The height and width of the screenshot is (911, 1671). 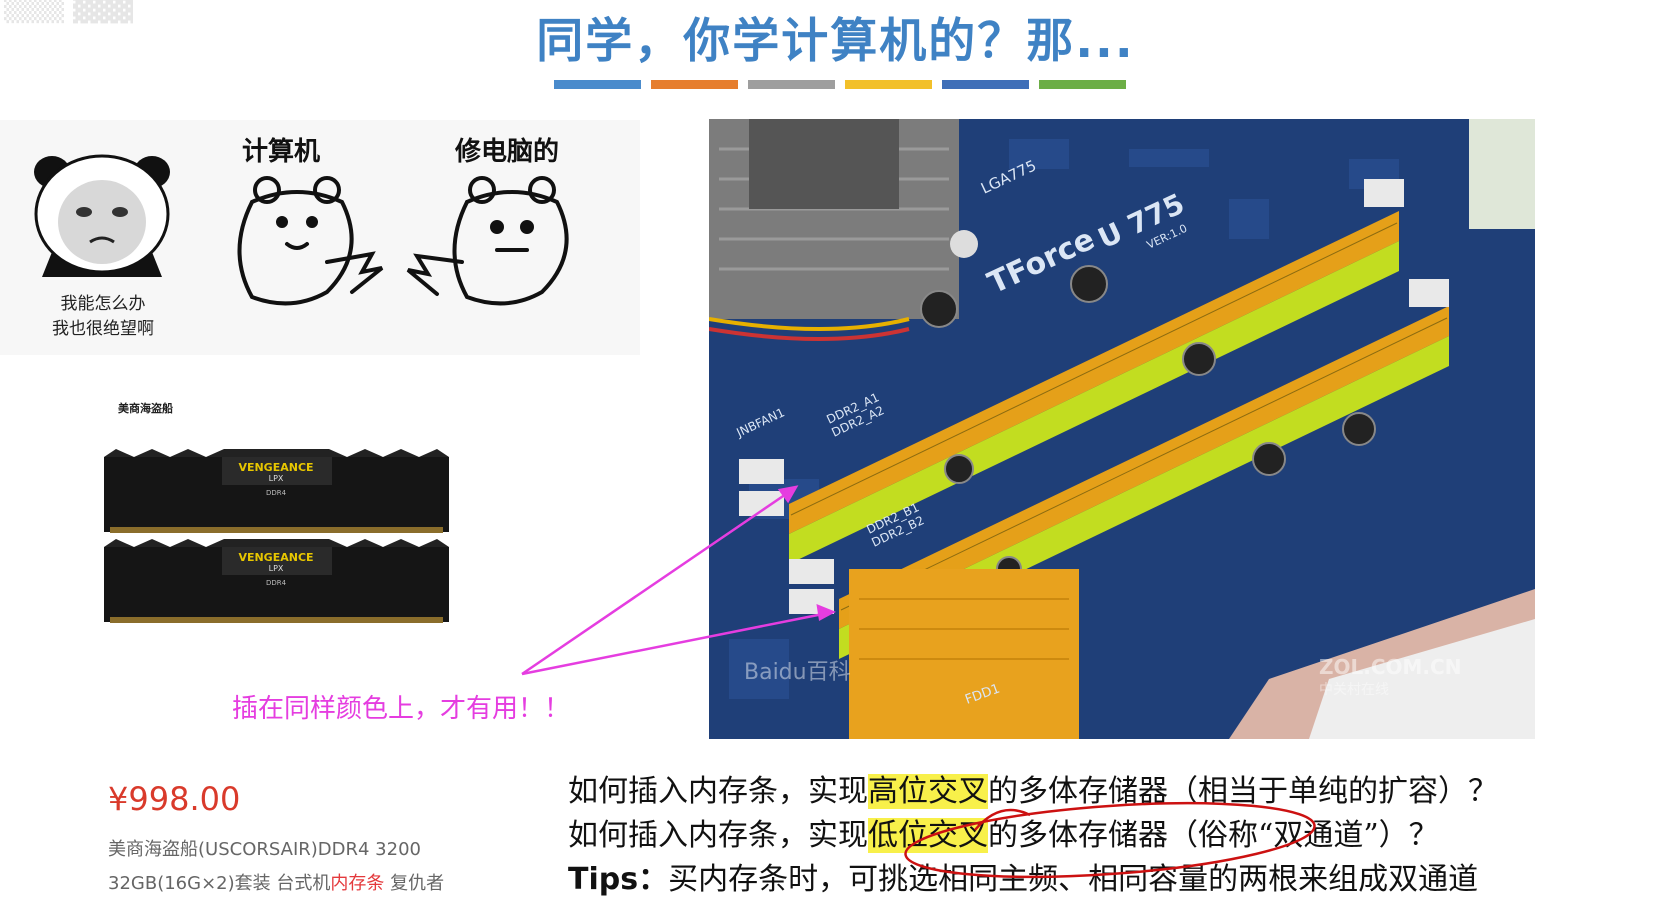 I want to click on baidu-watermark: Baidu百科, so click(x=797, y=672).